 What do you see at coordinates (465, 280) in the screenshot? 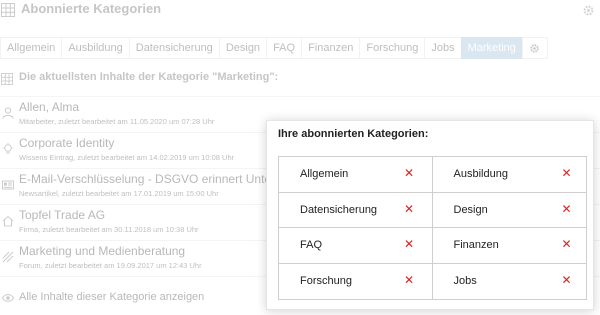
I see `category-name: Jobs` at bounding box center [465, 280].